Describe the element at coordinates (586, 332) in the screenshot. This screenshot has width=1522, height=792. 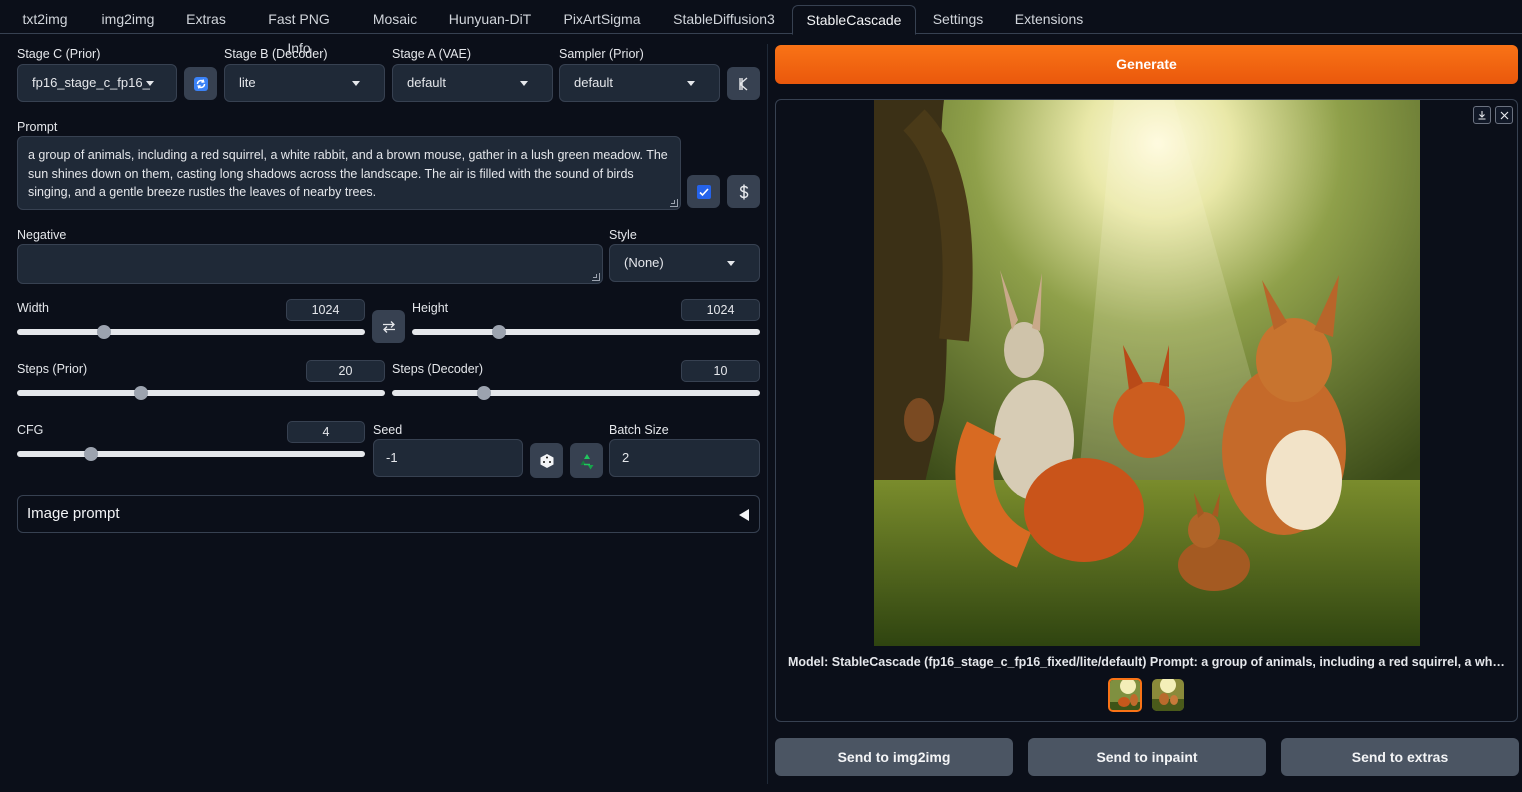
I see `height-slider` at that location.